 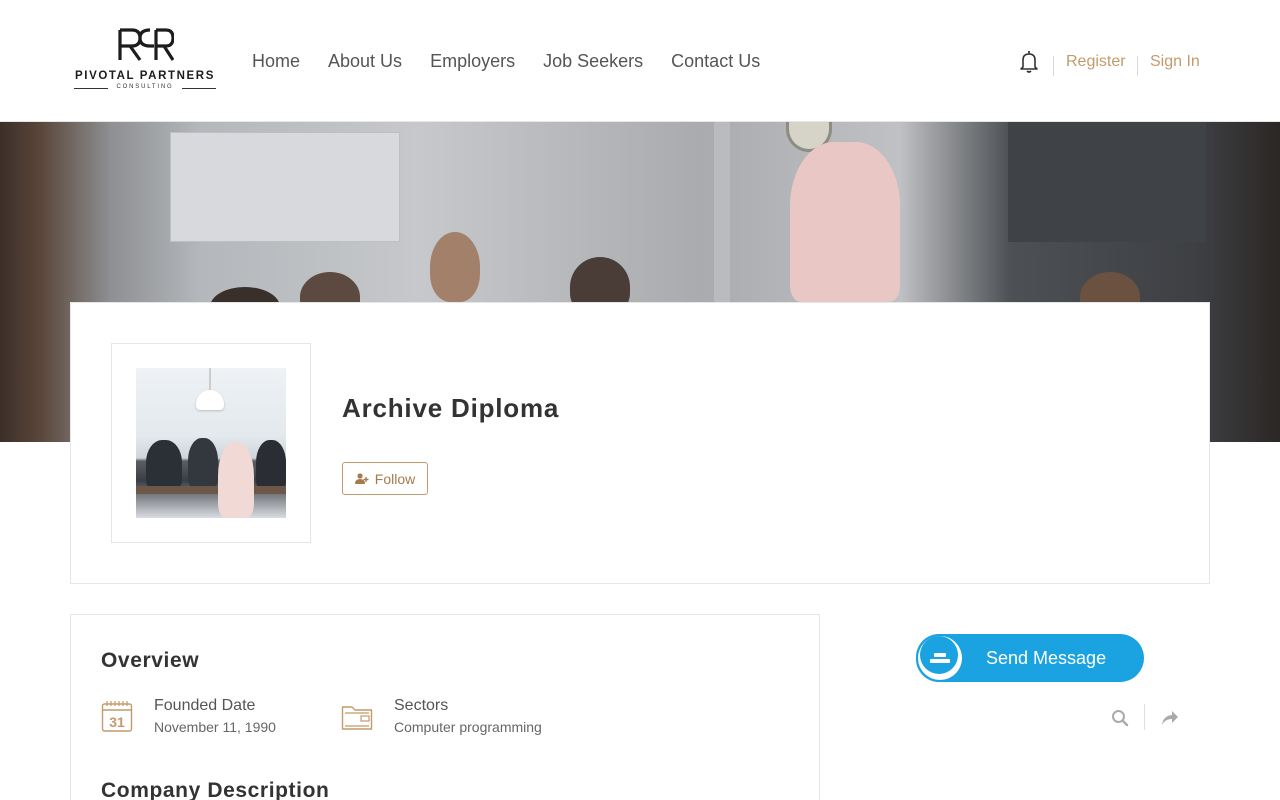 What do you see at coordinates (1029, 62) in the screenshot?
I see `bell-icon` at bounding box center [1029, 62].